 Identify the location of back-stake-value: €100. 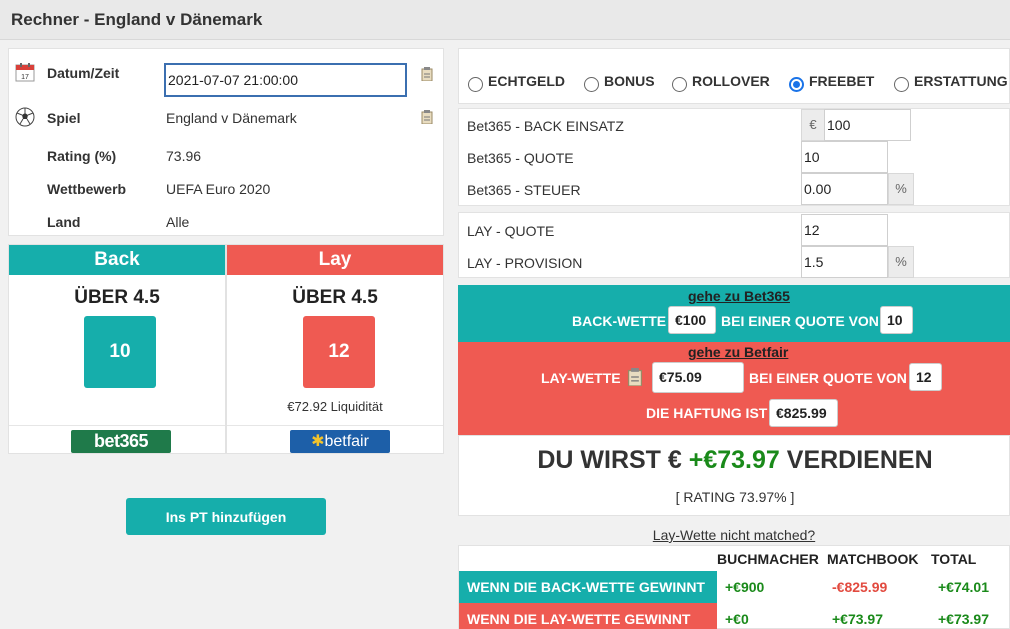
(692, 320).